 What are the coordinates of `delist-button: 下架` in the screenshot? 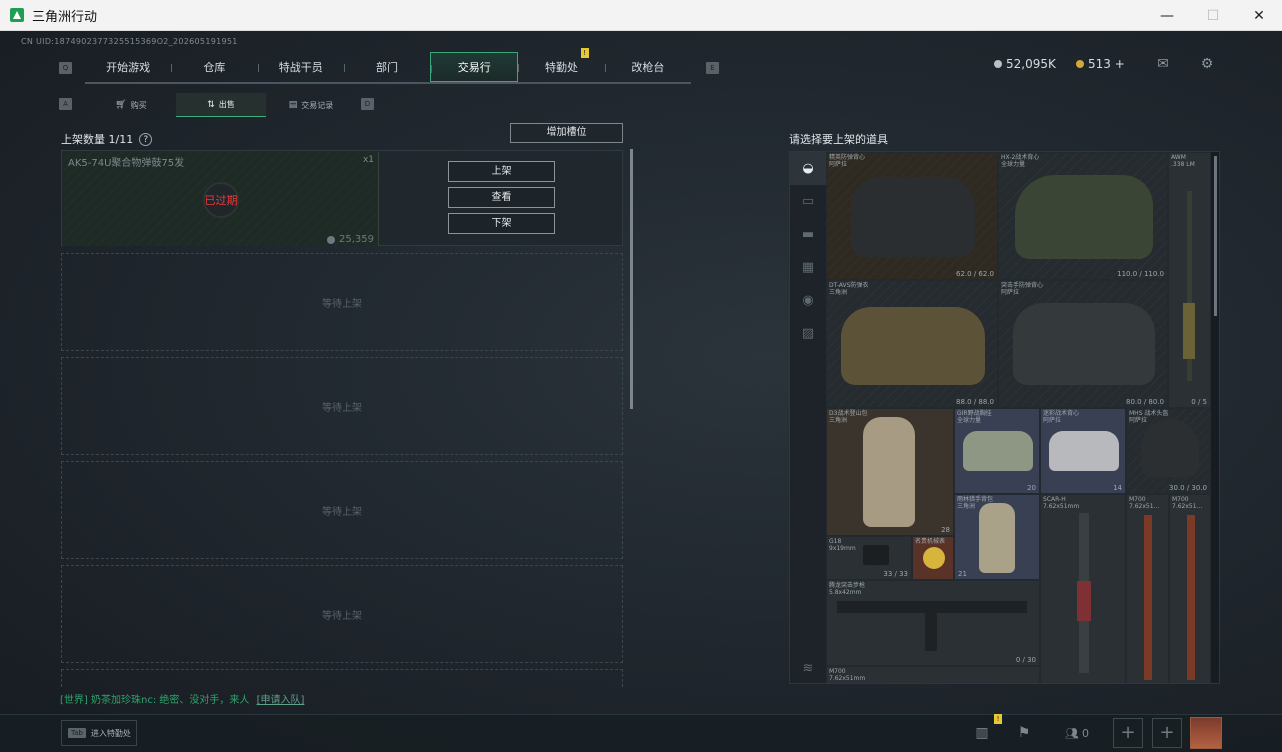 It's located at (501, 223).